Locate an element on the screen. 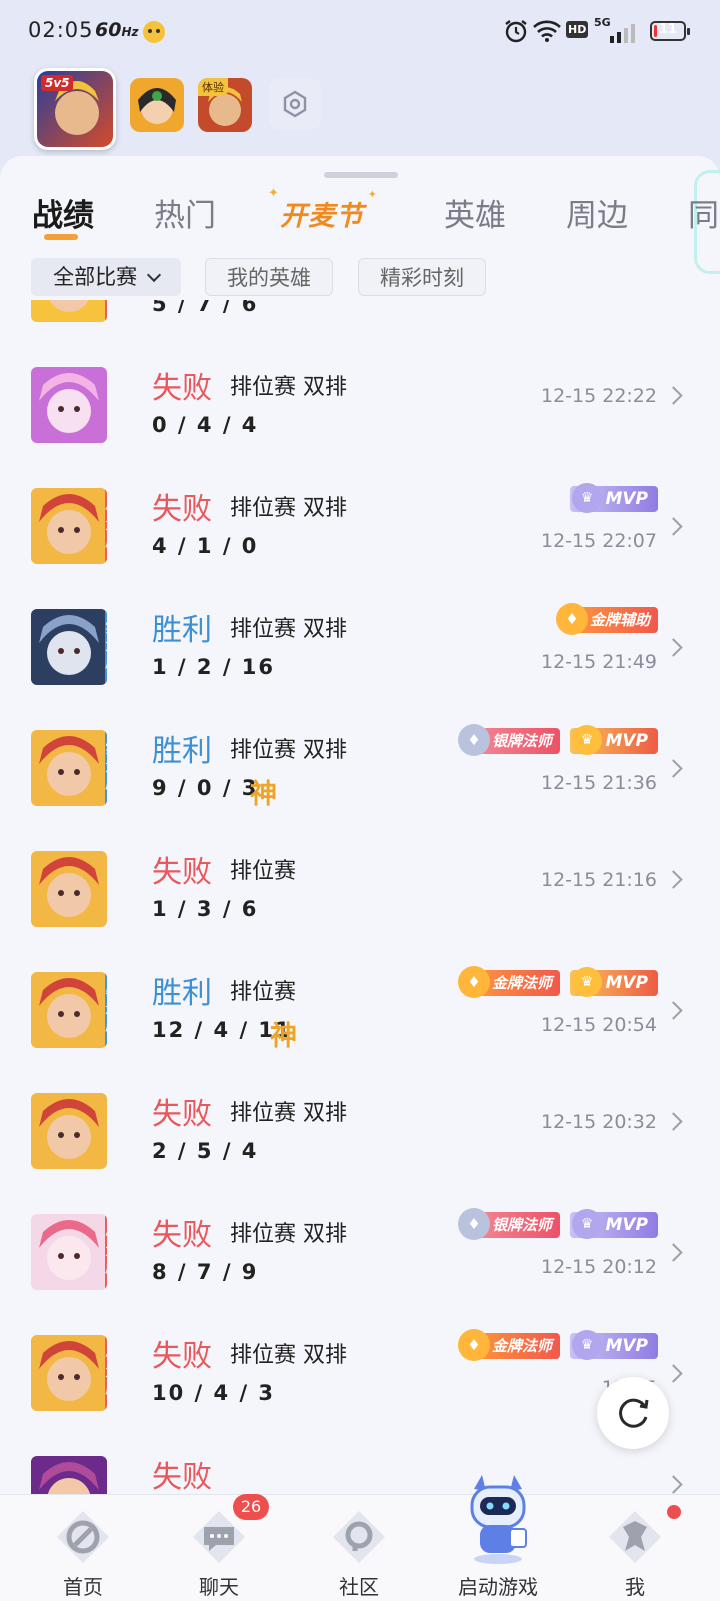  match-row: 局 5 / 7 / 6 is located at coordinates (360, 329).